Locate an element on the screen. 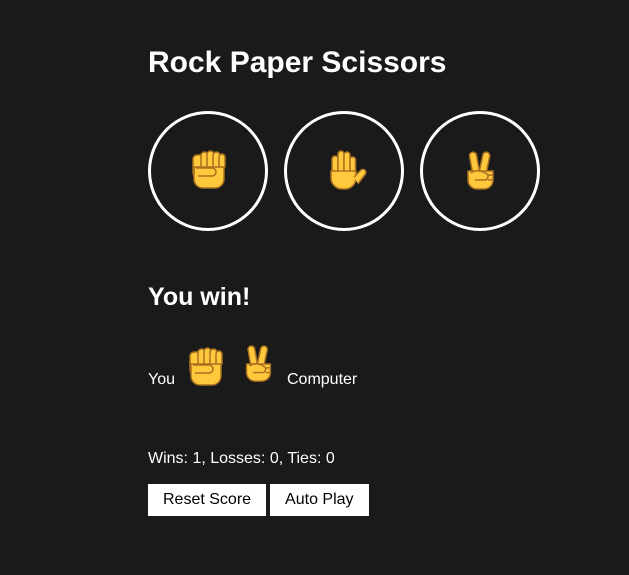 Image resolution: width=629 pixels, height=575 pixels. scissors-button is located at coordinates (480, 171).